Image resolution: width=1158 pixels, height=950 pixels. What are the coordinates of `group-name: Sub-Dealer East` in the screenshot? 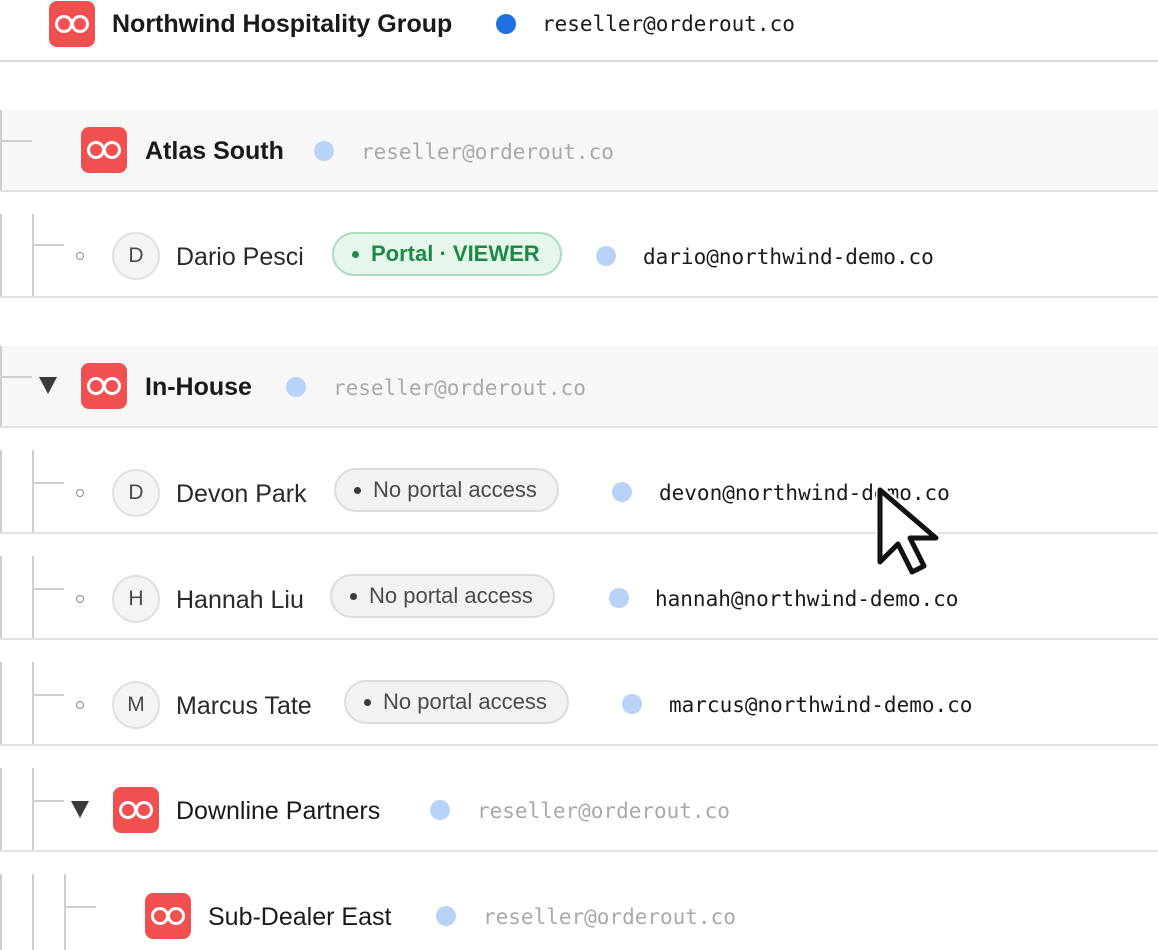 It's located at (300, 917).